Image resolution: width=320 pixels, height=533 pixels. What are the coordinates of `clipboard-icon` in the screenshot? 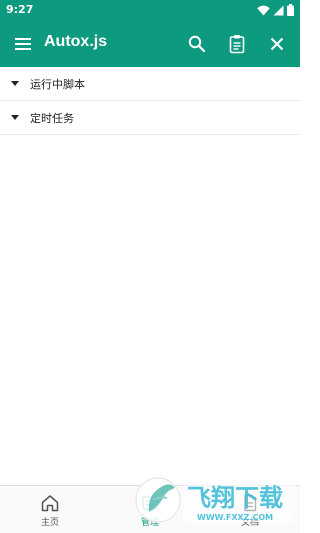 It's located at (237, 44).